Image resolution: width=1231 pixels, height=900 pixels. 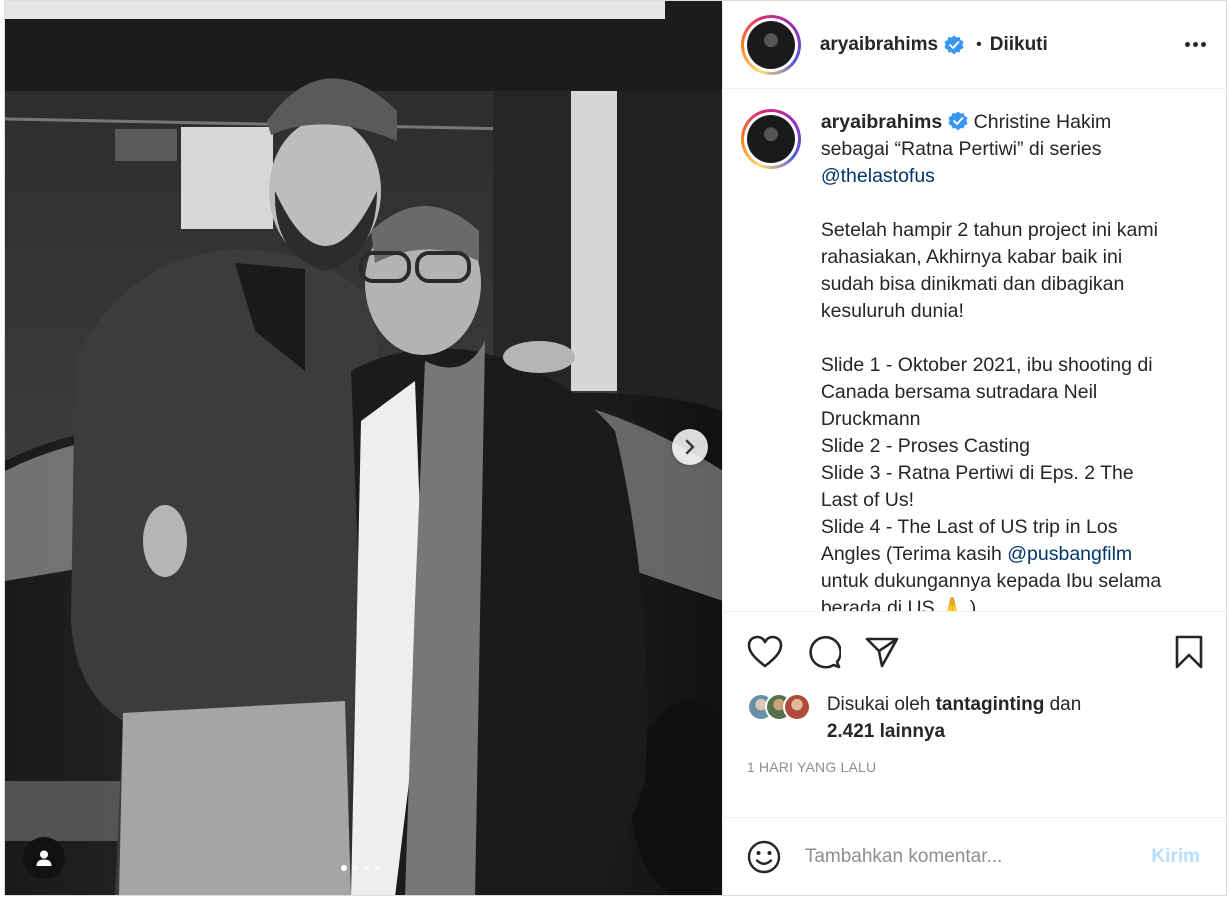 I want to click on post-comment-button: Kirim, so click(x=1175, y=857).